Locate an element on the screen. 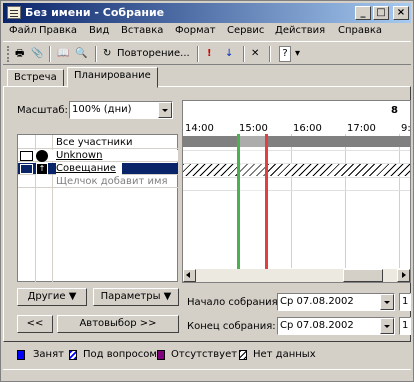 The width and height of the screenshot is (414, 382). check-names-icon: 🔍 is located at coordinates (81, 54).